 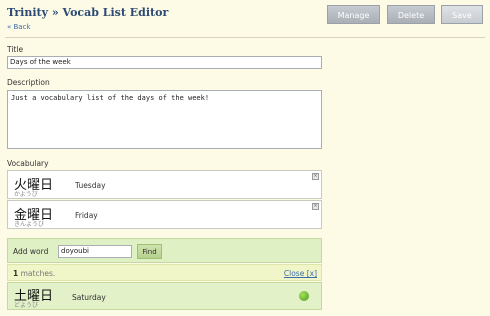 I want to click on matches-count: 1, so click(x=16, y=273).